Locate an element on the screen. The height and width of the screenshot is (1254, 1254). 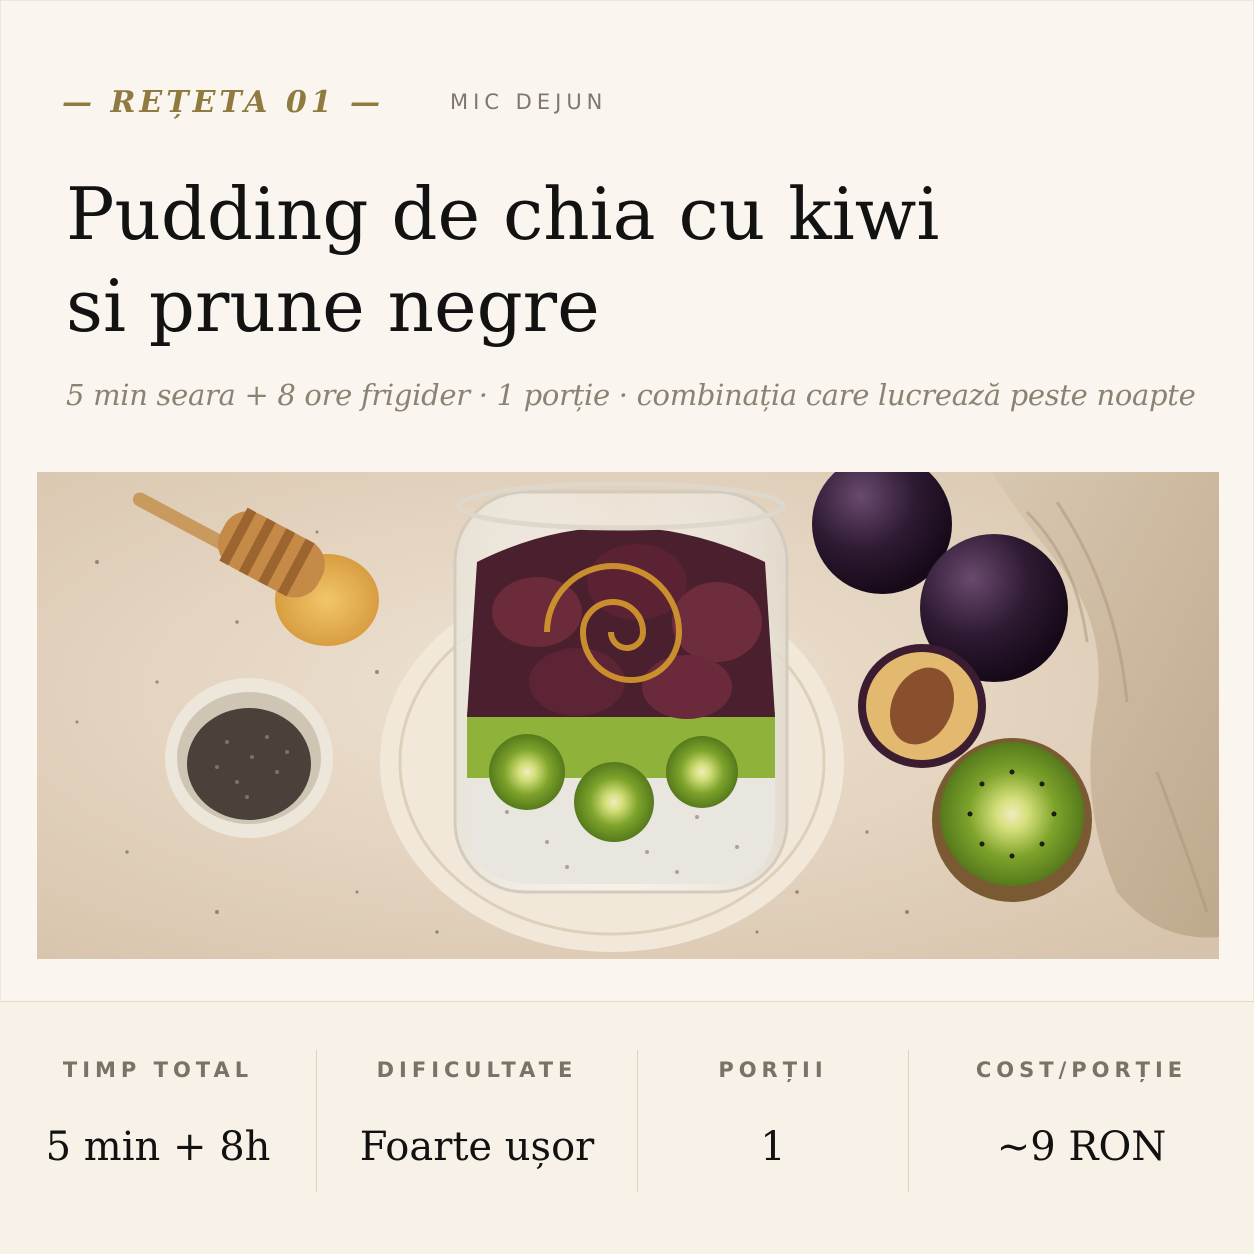
stat-label: COST/PORȚIE is located at coordinates (1081, 1070).